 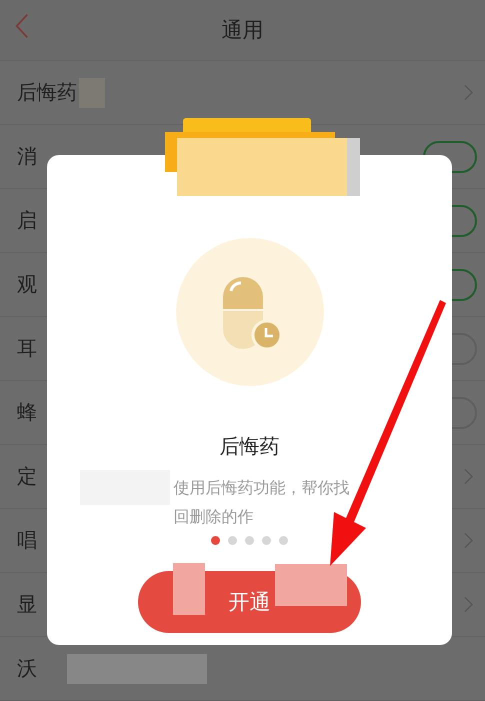 I want to click on page-title: 通用, so click(x=243, y=30).